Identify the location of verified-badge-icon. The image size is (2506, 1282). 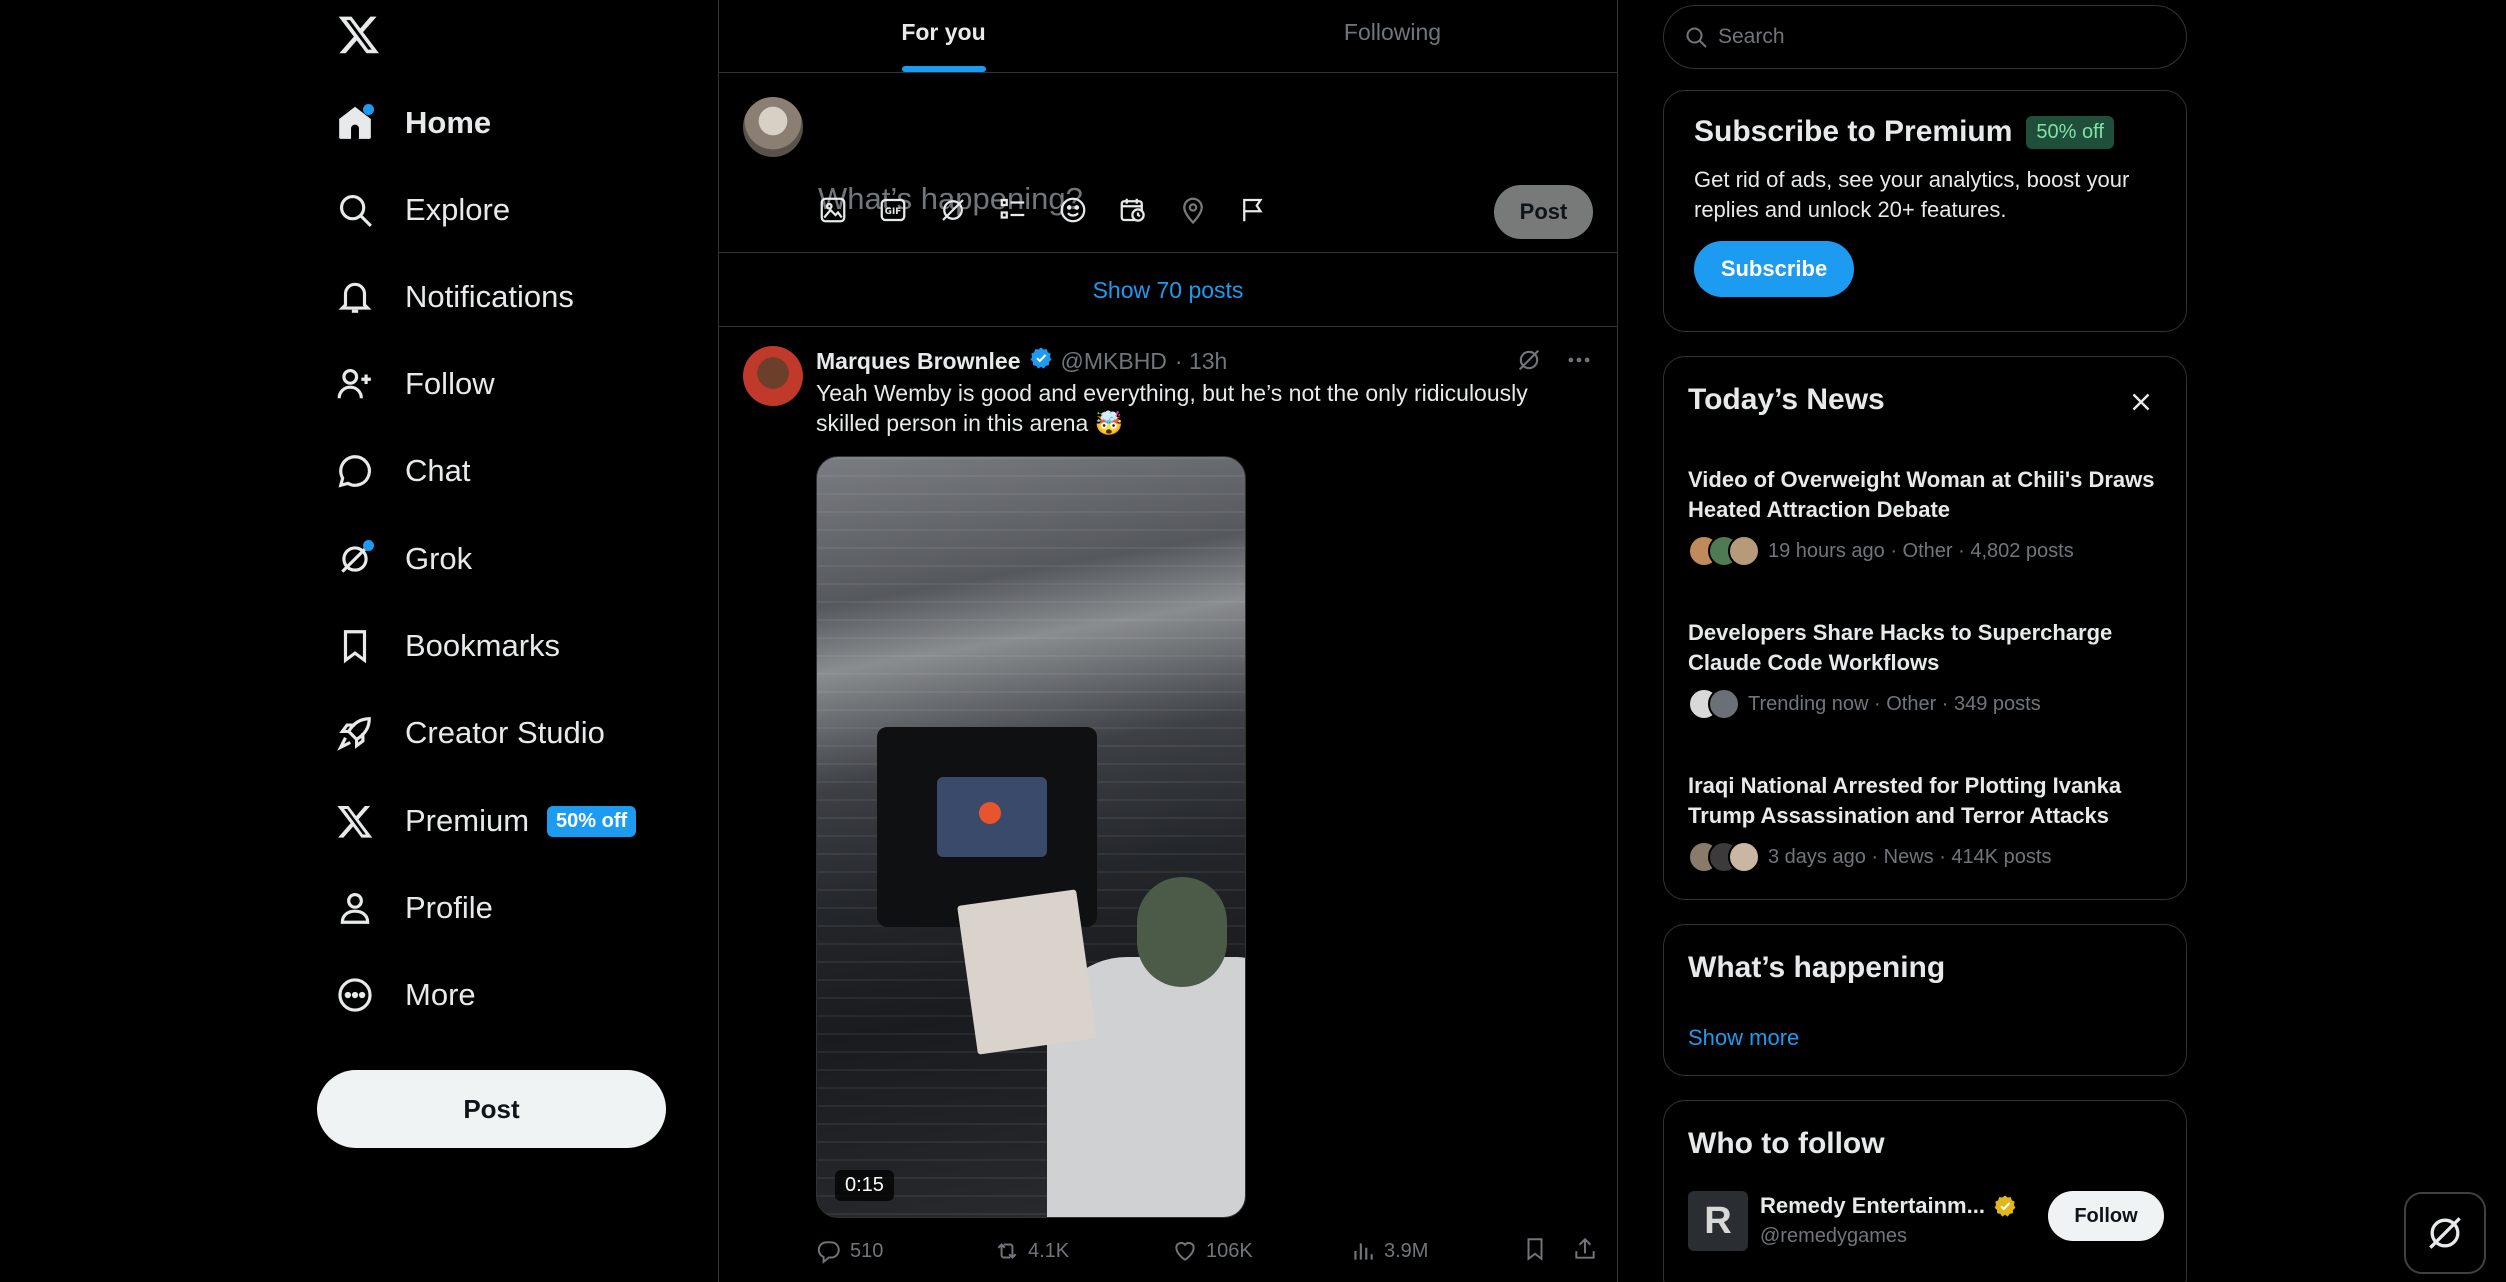
(1041, 361).